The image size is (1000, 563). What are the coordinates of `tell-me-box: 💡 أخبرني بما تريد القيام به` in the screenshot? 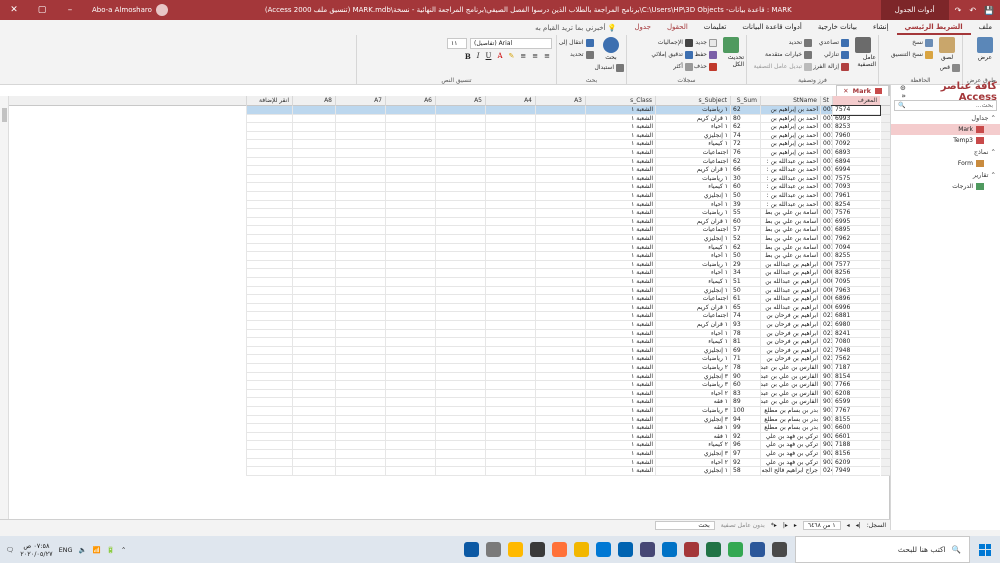 It's located at (575, 28).